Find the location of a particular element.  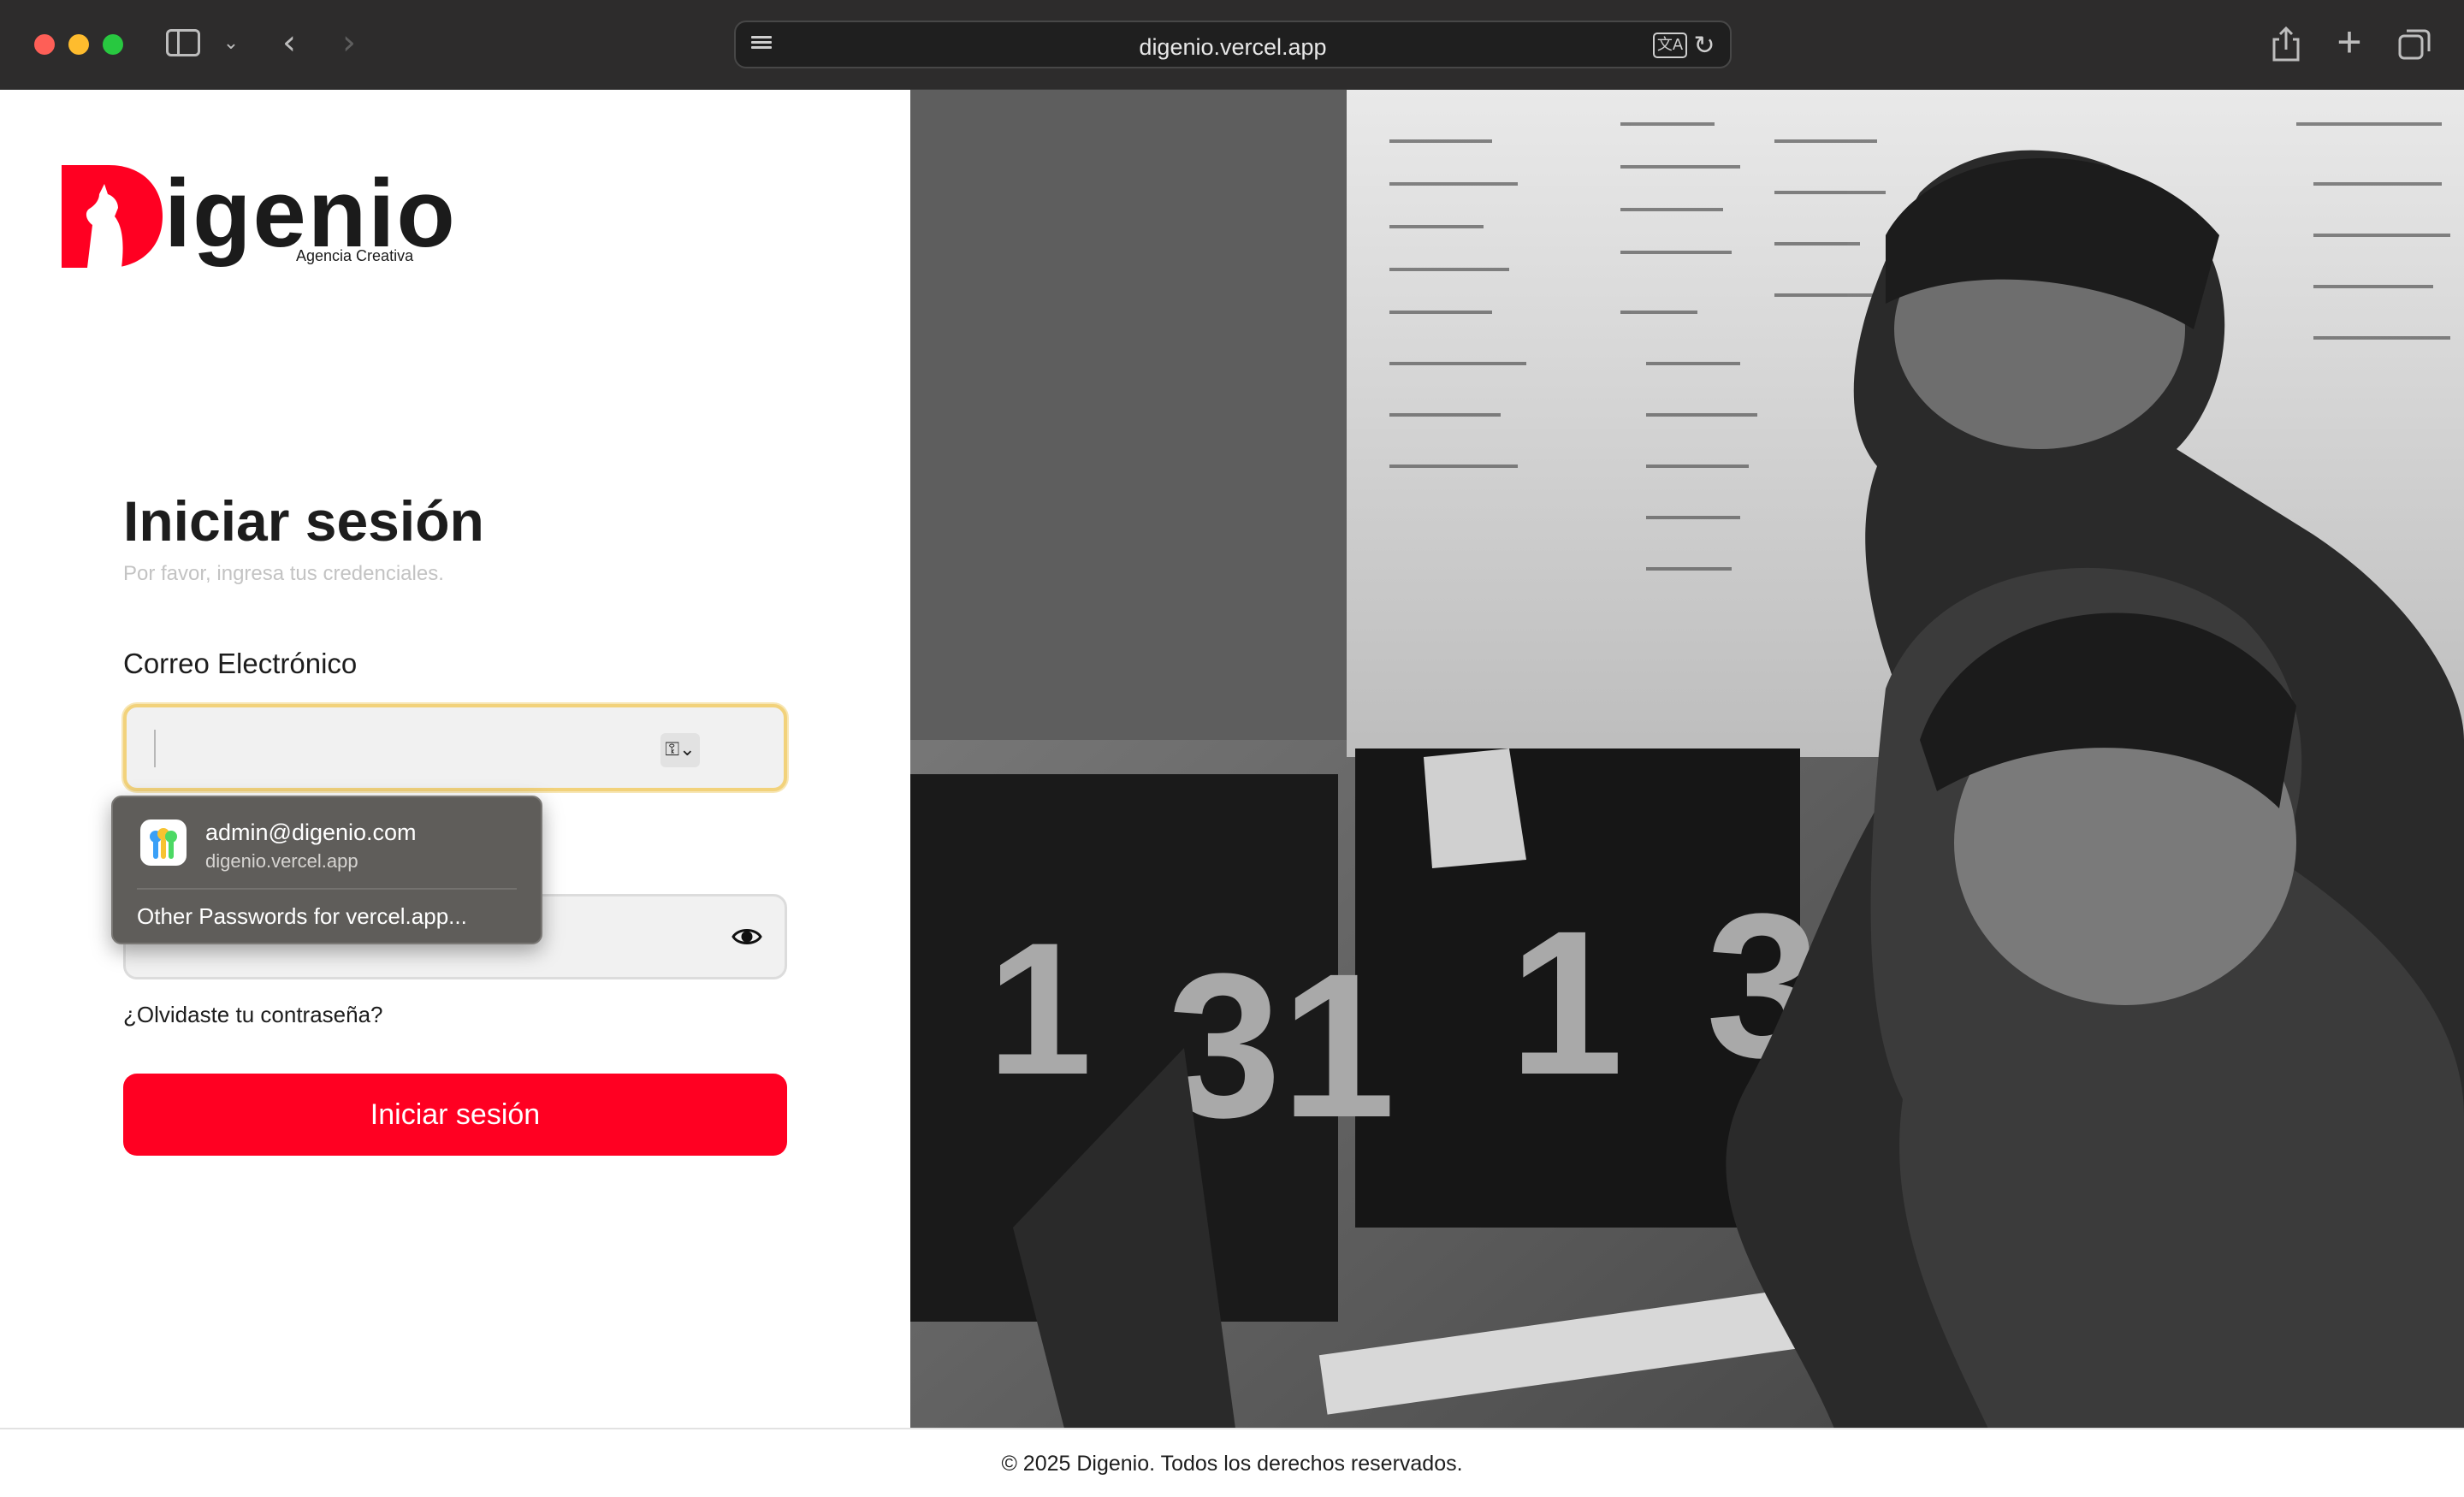

autofill-suggestion-username: admin@digenio.com is located at coordinates (311, 833).